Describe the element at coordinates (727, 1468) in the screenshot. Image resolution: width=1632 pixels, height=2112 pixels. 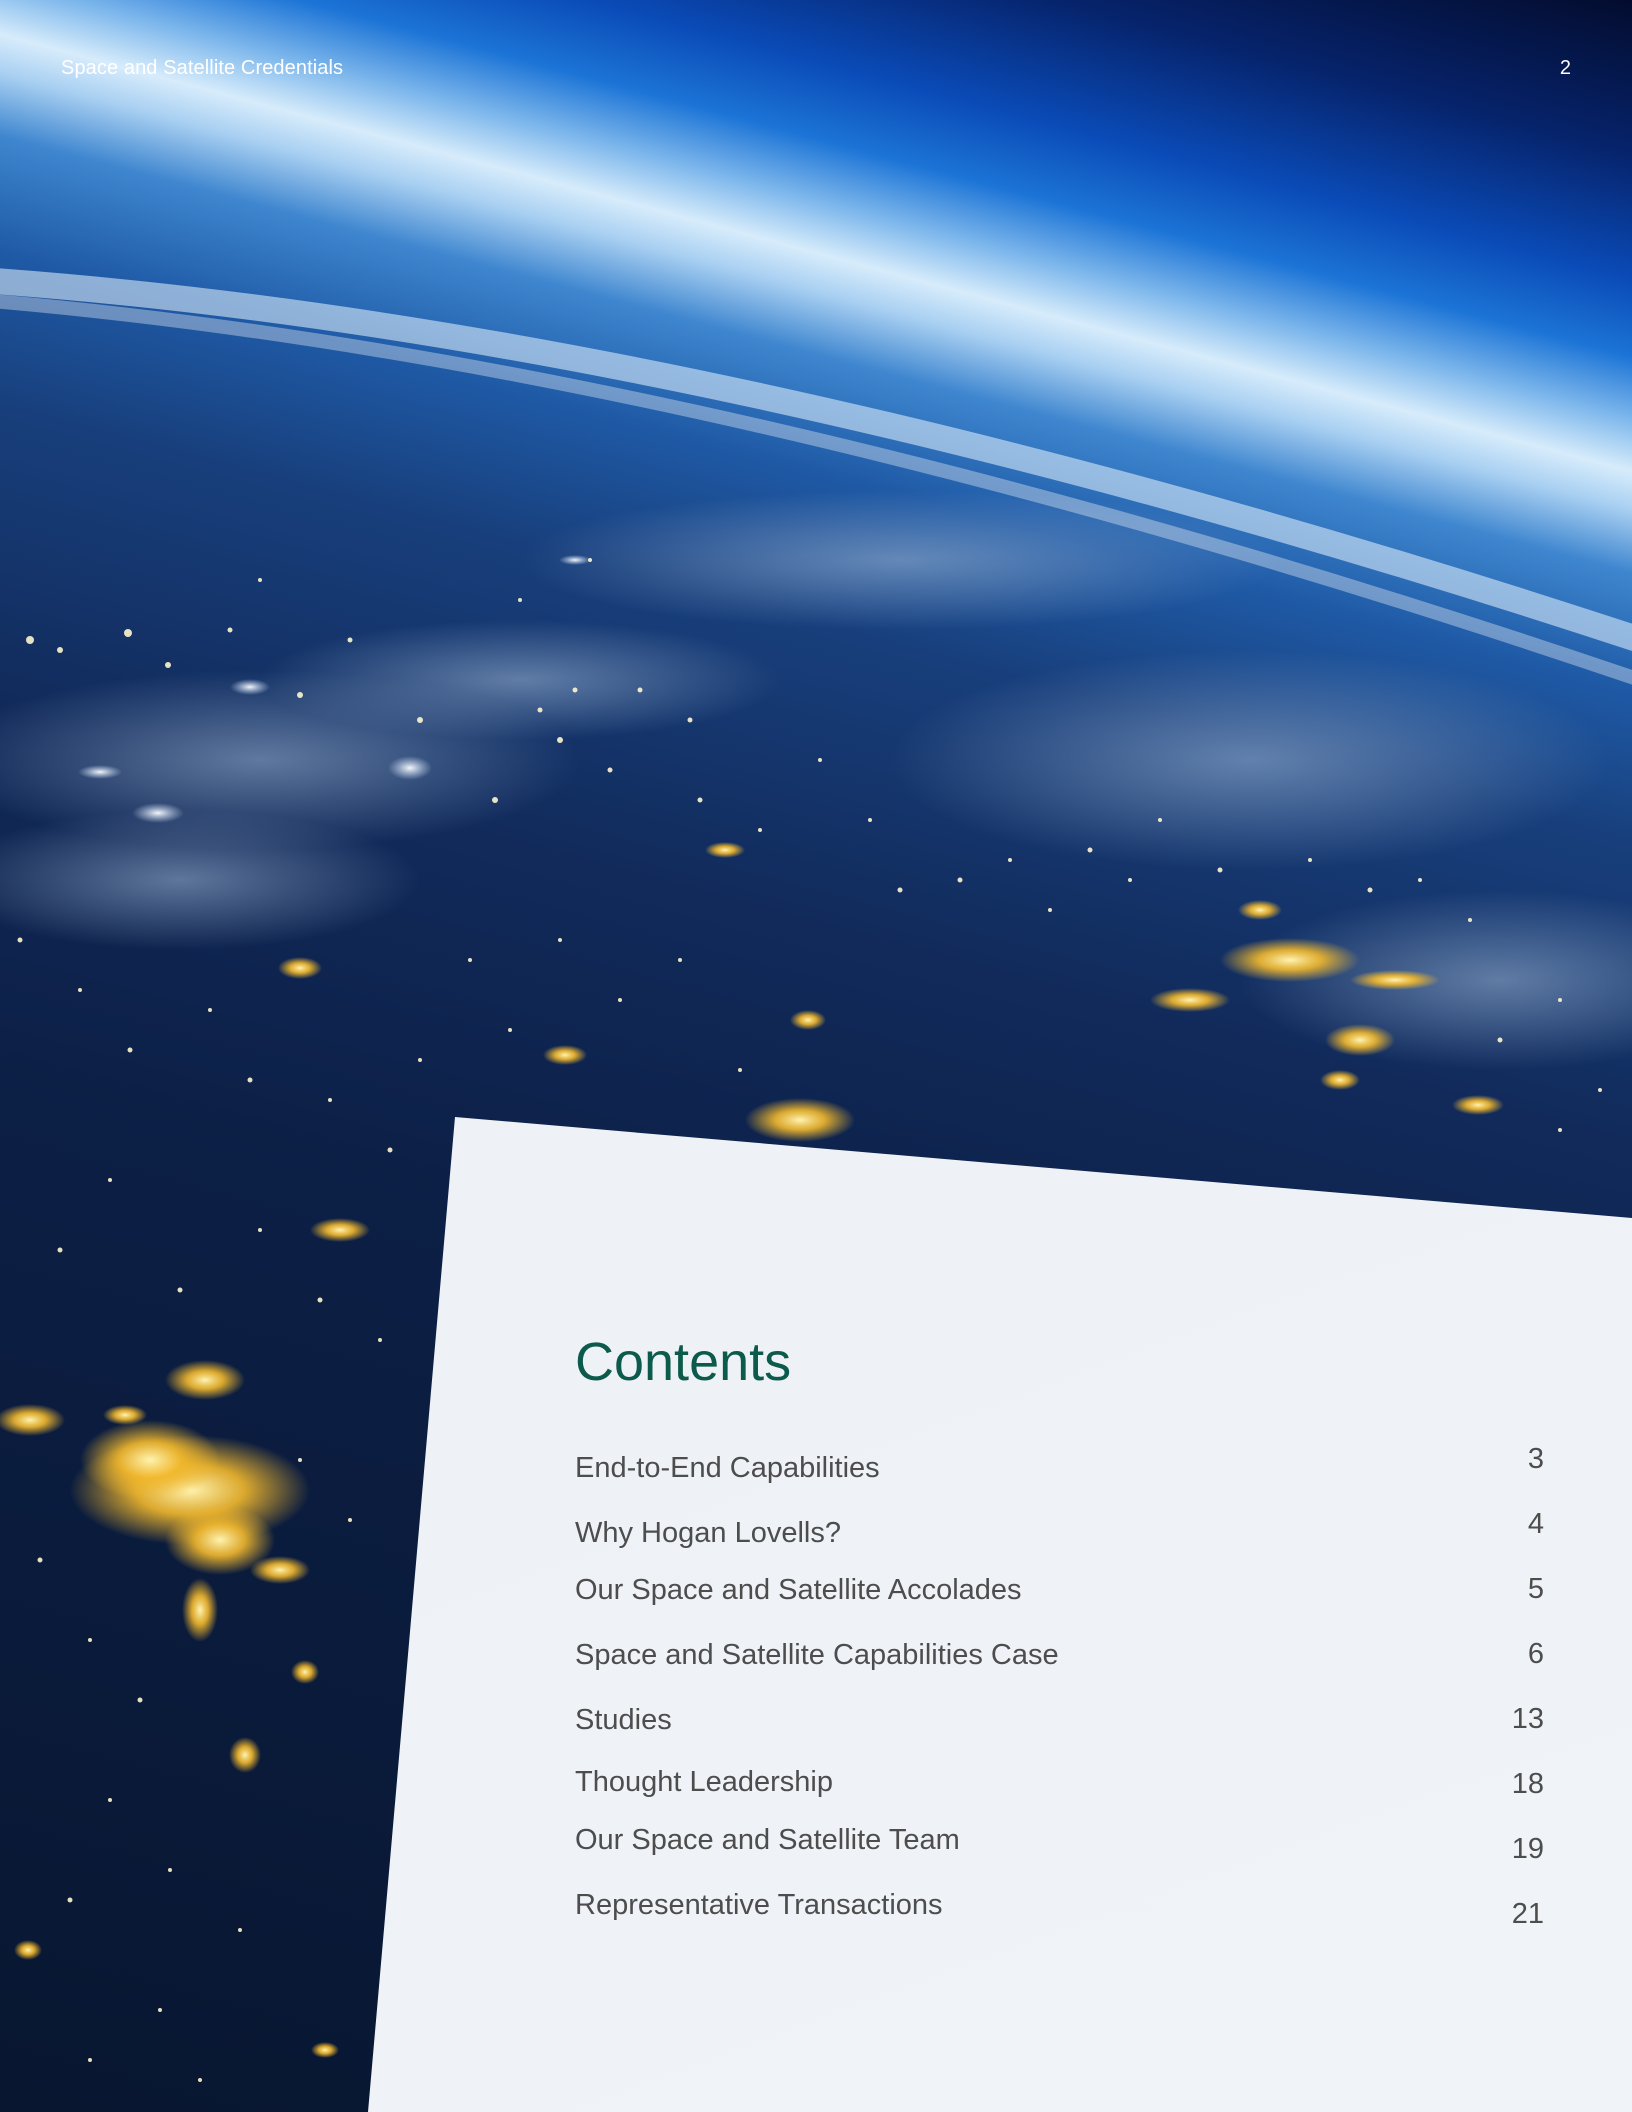
I see `toc-entry-end-to-end-capabilities: End-to-End Capabilities` at that location.